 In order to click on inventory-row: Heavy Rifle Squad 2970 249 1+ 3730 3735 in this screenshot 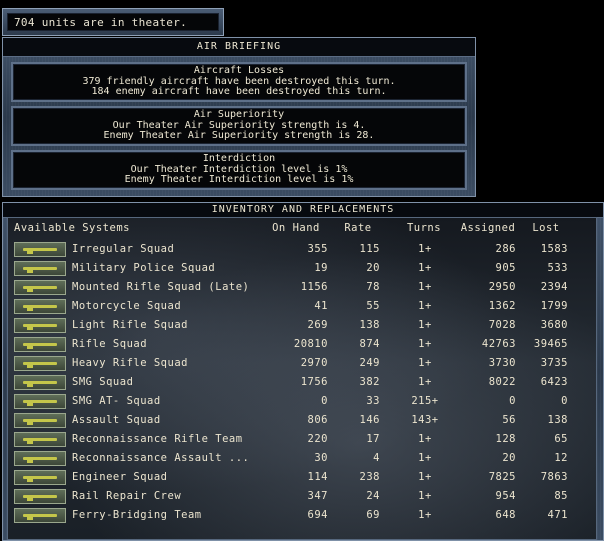, I will do `click(302, 363)`.